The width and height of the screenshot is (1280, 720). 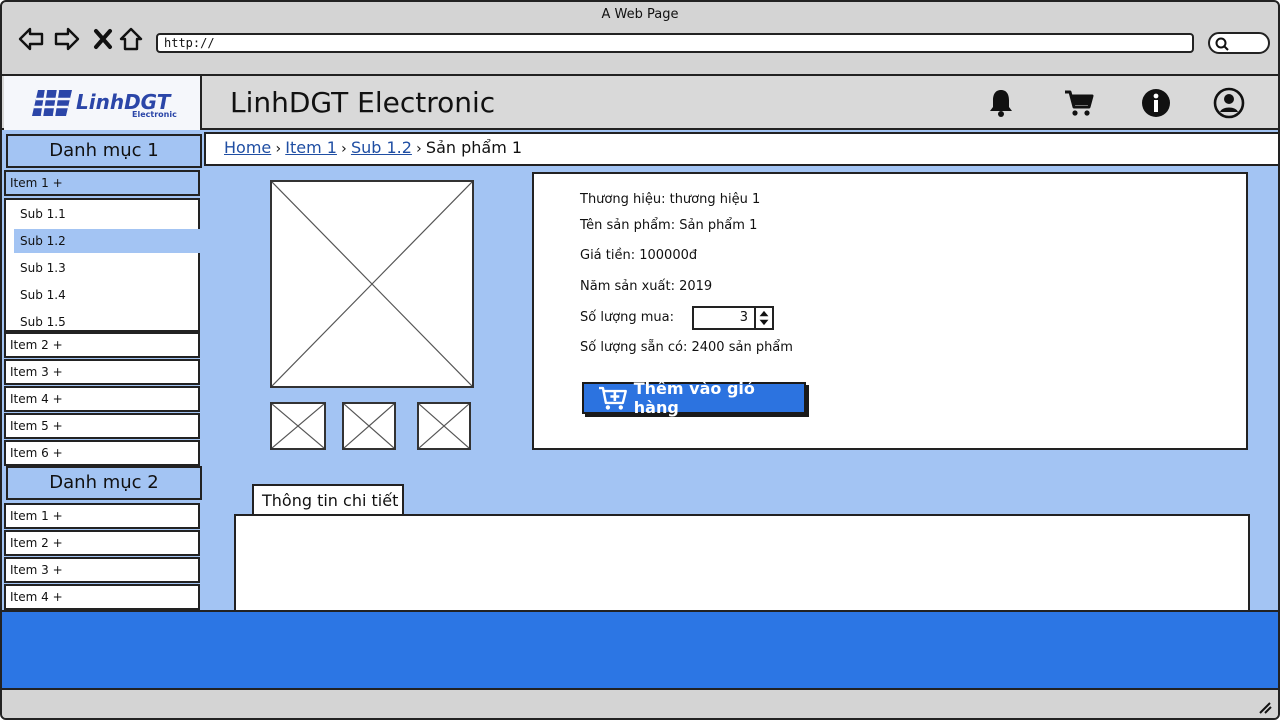 What do you see at coordinates (31, 39) in the screenshot?
I see `back-icon` at bounding box center [31, 39].